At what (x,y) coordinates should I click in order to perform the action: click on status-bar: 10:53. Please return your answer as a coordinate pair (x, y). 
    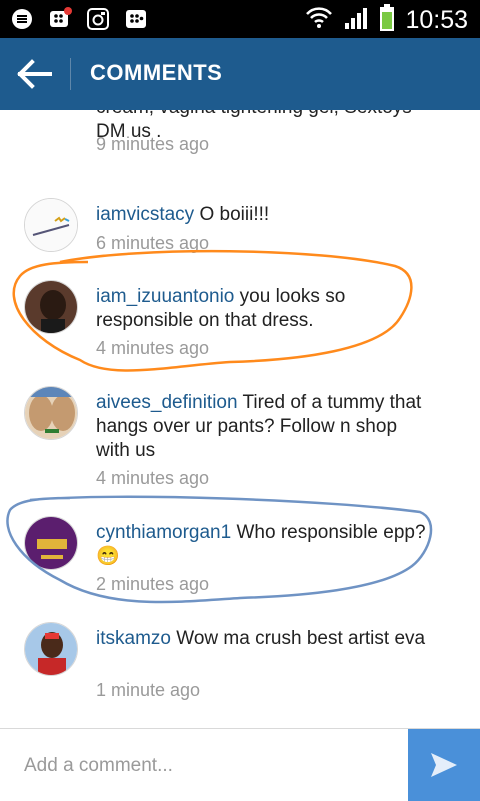
    Looking at the image, I should click on (240, 19).